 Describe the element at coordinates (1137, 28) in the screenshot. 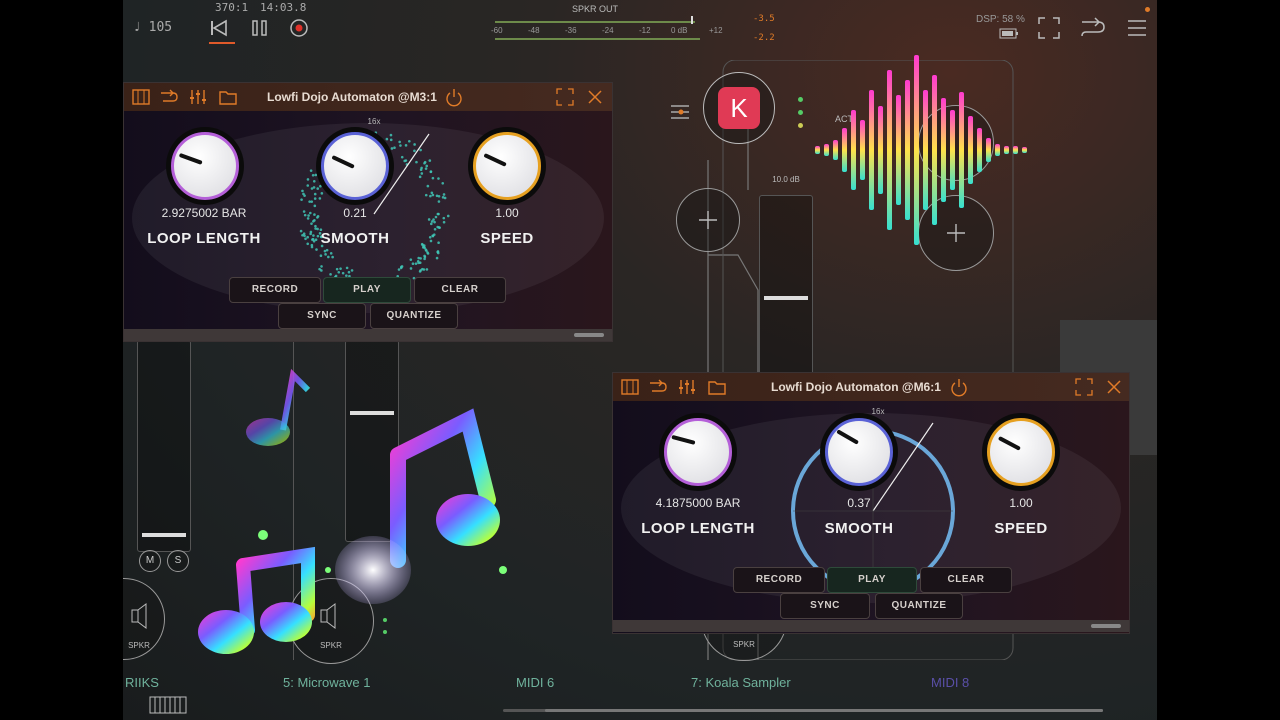

I see `menu-icon` at that location.